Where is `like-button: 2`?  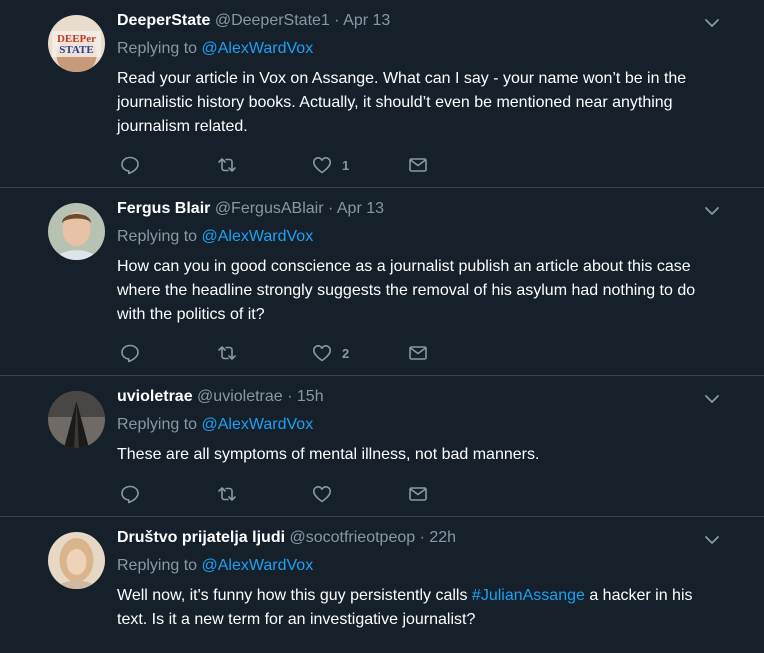 like-button: 2 is located at coordinates (330, 353).